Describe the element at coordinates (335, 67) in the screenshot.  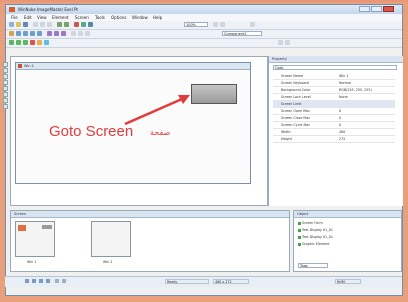
I see `property-object-select: Goto` at that location.